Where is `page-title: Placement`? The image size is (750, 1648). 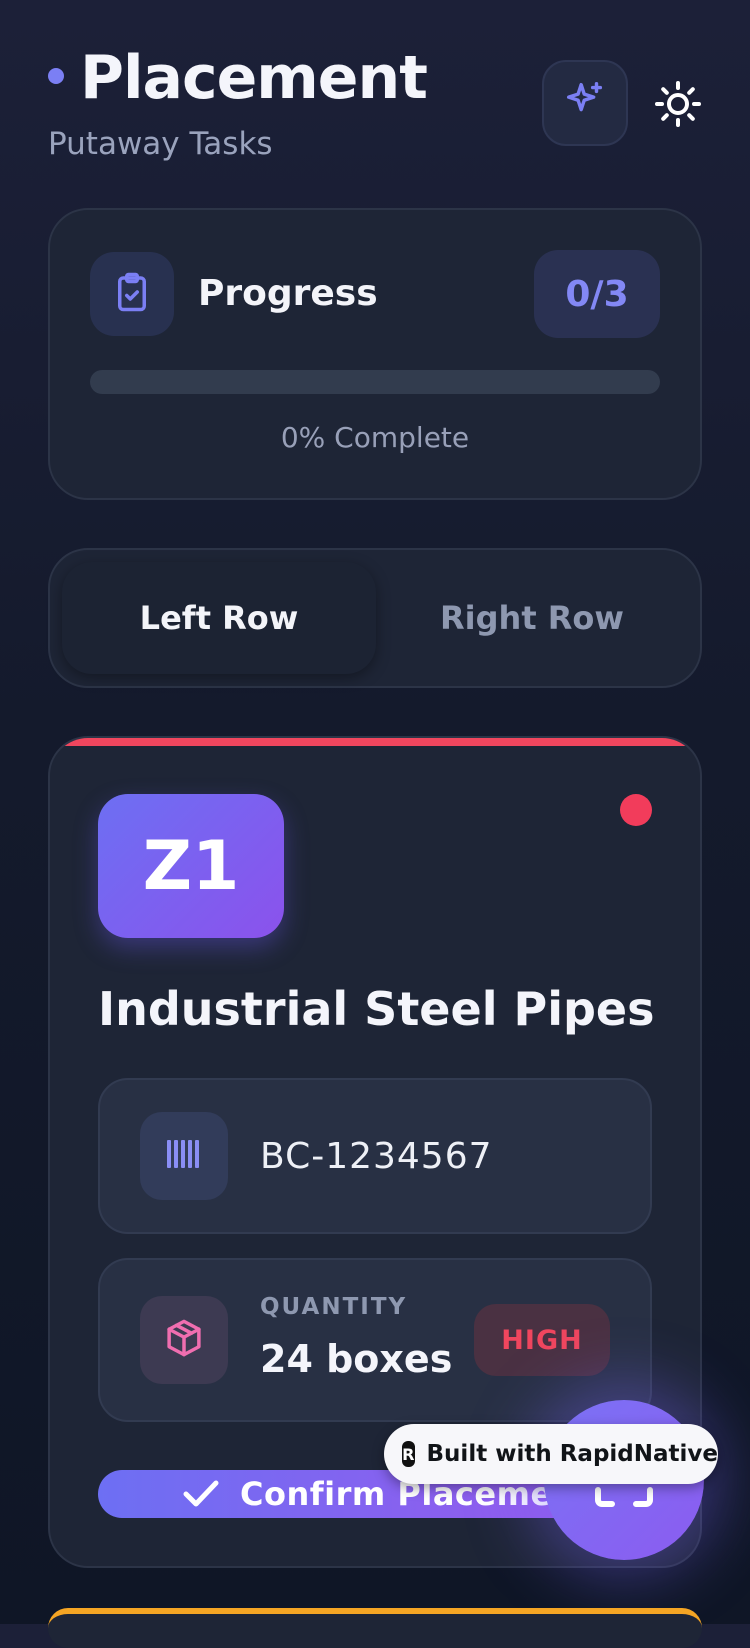 page-title: Placement is located at coordinates (254, 78).